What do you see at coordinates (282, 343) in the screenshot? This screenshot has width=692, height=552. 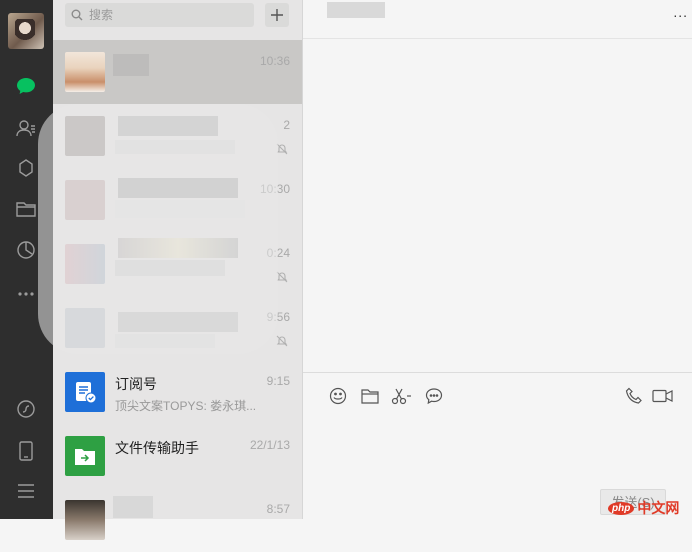 I see `mute-icon` at bounding box center [282, 343].